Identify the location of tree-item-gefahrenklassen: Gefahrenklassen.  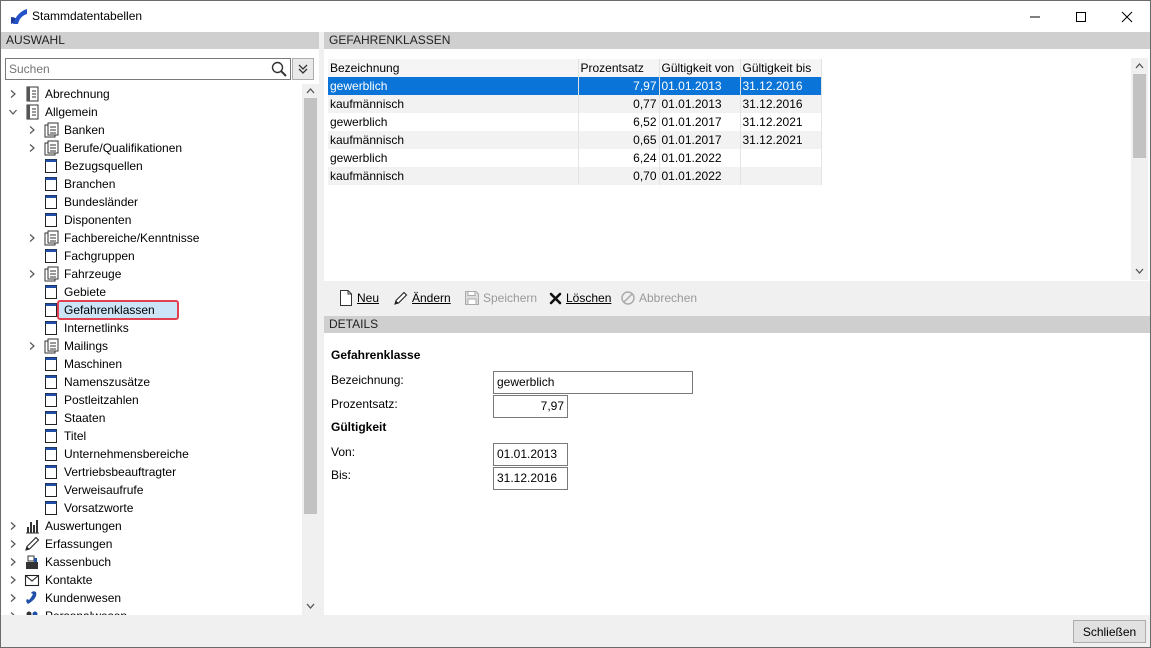
(151, 310).